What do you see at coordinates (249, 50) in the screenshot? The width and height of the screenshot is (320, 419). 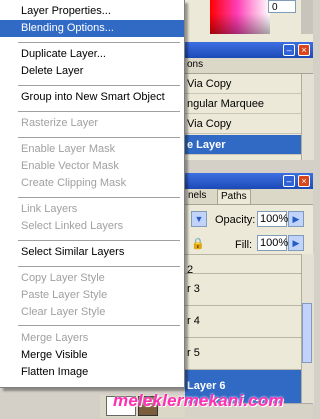 I see `history-panel-titlebar: – ×` at bounding box center [249, 50].